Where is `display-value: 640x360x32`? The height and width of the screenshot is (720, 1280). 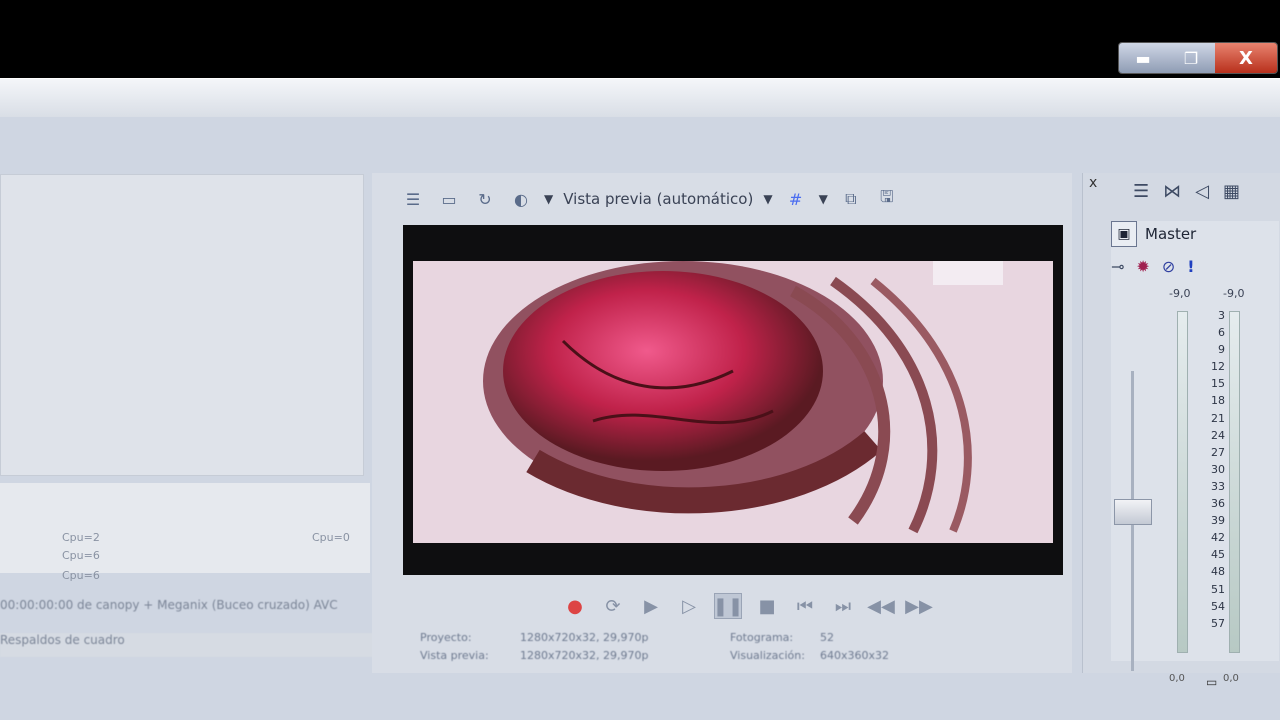
display-value: 640x360x32 is located at coordinates (855, 655).